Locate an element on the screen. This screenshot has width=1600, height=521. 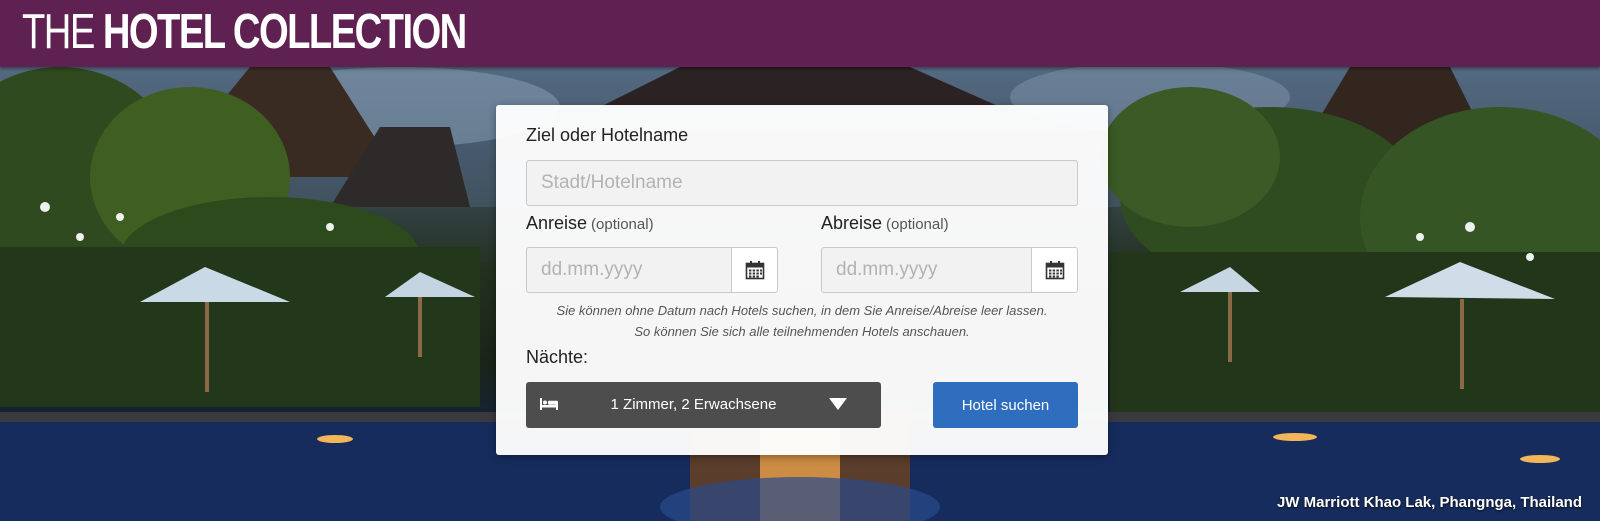
checkout-field is located at coordinates (949, 270).